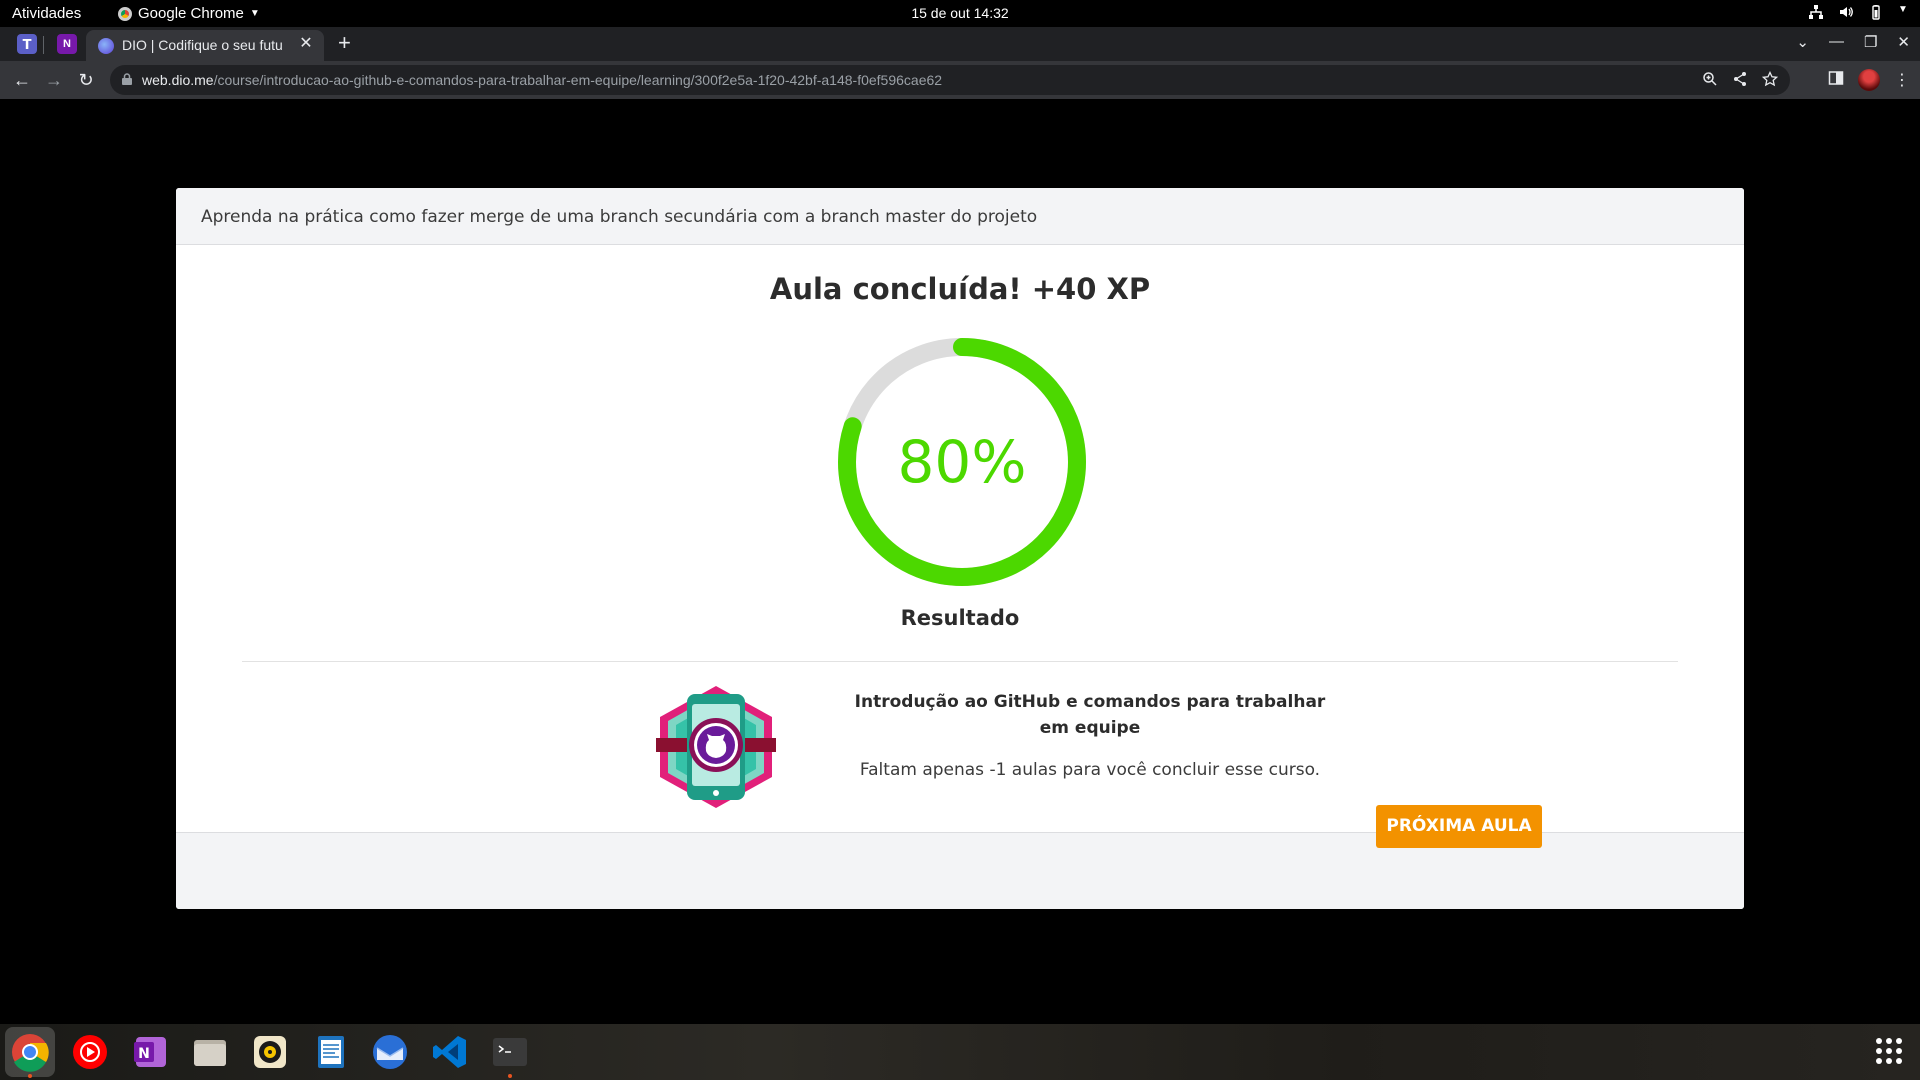 This screenshot has width=1920, height=1080. What do you see at coordinates (54, 80) in the screenshot?
I see `forward-icon: →` at bounding box center [54, 80].